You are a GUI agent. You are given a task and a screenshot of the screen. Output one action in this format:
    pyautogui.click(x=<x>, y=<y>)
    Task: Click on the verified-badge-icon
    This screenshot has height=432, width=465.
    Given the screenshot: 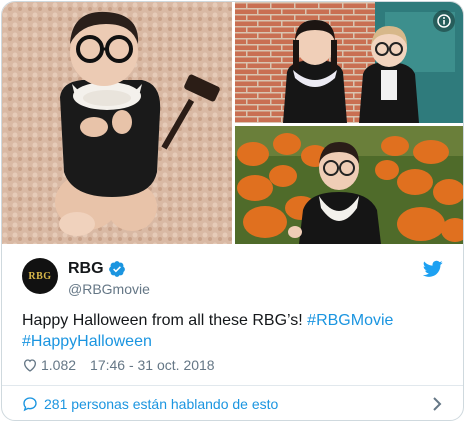 What is the action you would take?
    pyautogui.click(x=116, y=269)
    